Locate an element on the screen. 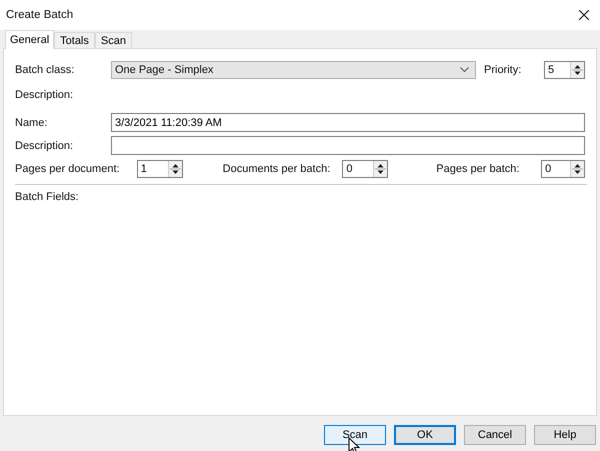 The height and width of the screenshot is (451, 600). description-field is located at coordinates (348, 145).